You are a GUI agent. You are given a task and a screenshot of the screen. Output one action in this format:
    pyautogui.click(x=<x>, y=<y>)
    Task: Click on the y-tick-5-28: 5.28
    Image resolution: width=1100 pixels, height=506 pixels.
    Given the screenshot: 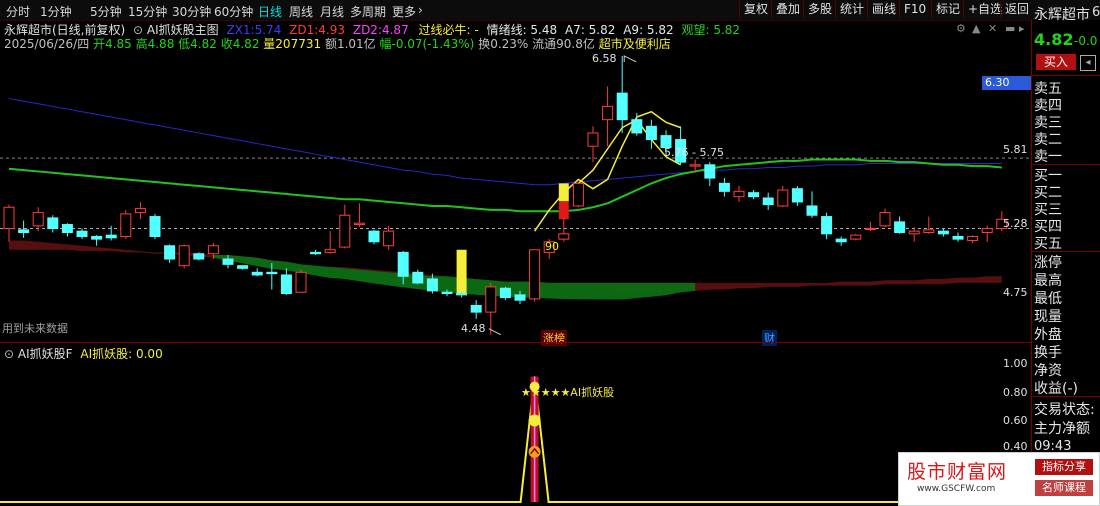 What is the action you would take?
    pyautogui.click(x=1015, y=223)
    